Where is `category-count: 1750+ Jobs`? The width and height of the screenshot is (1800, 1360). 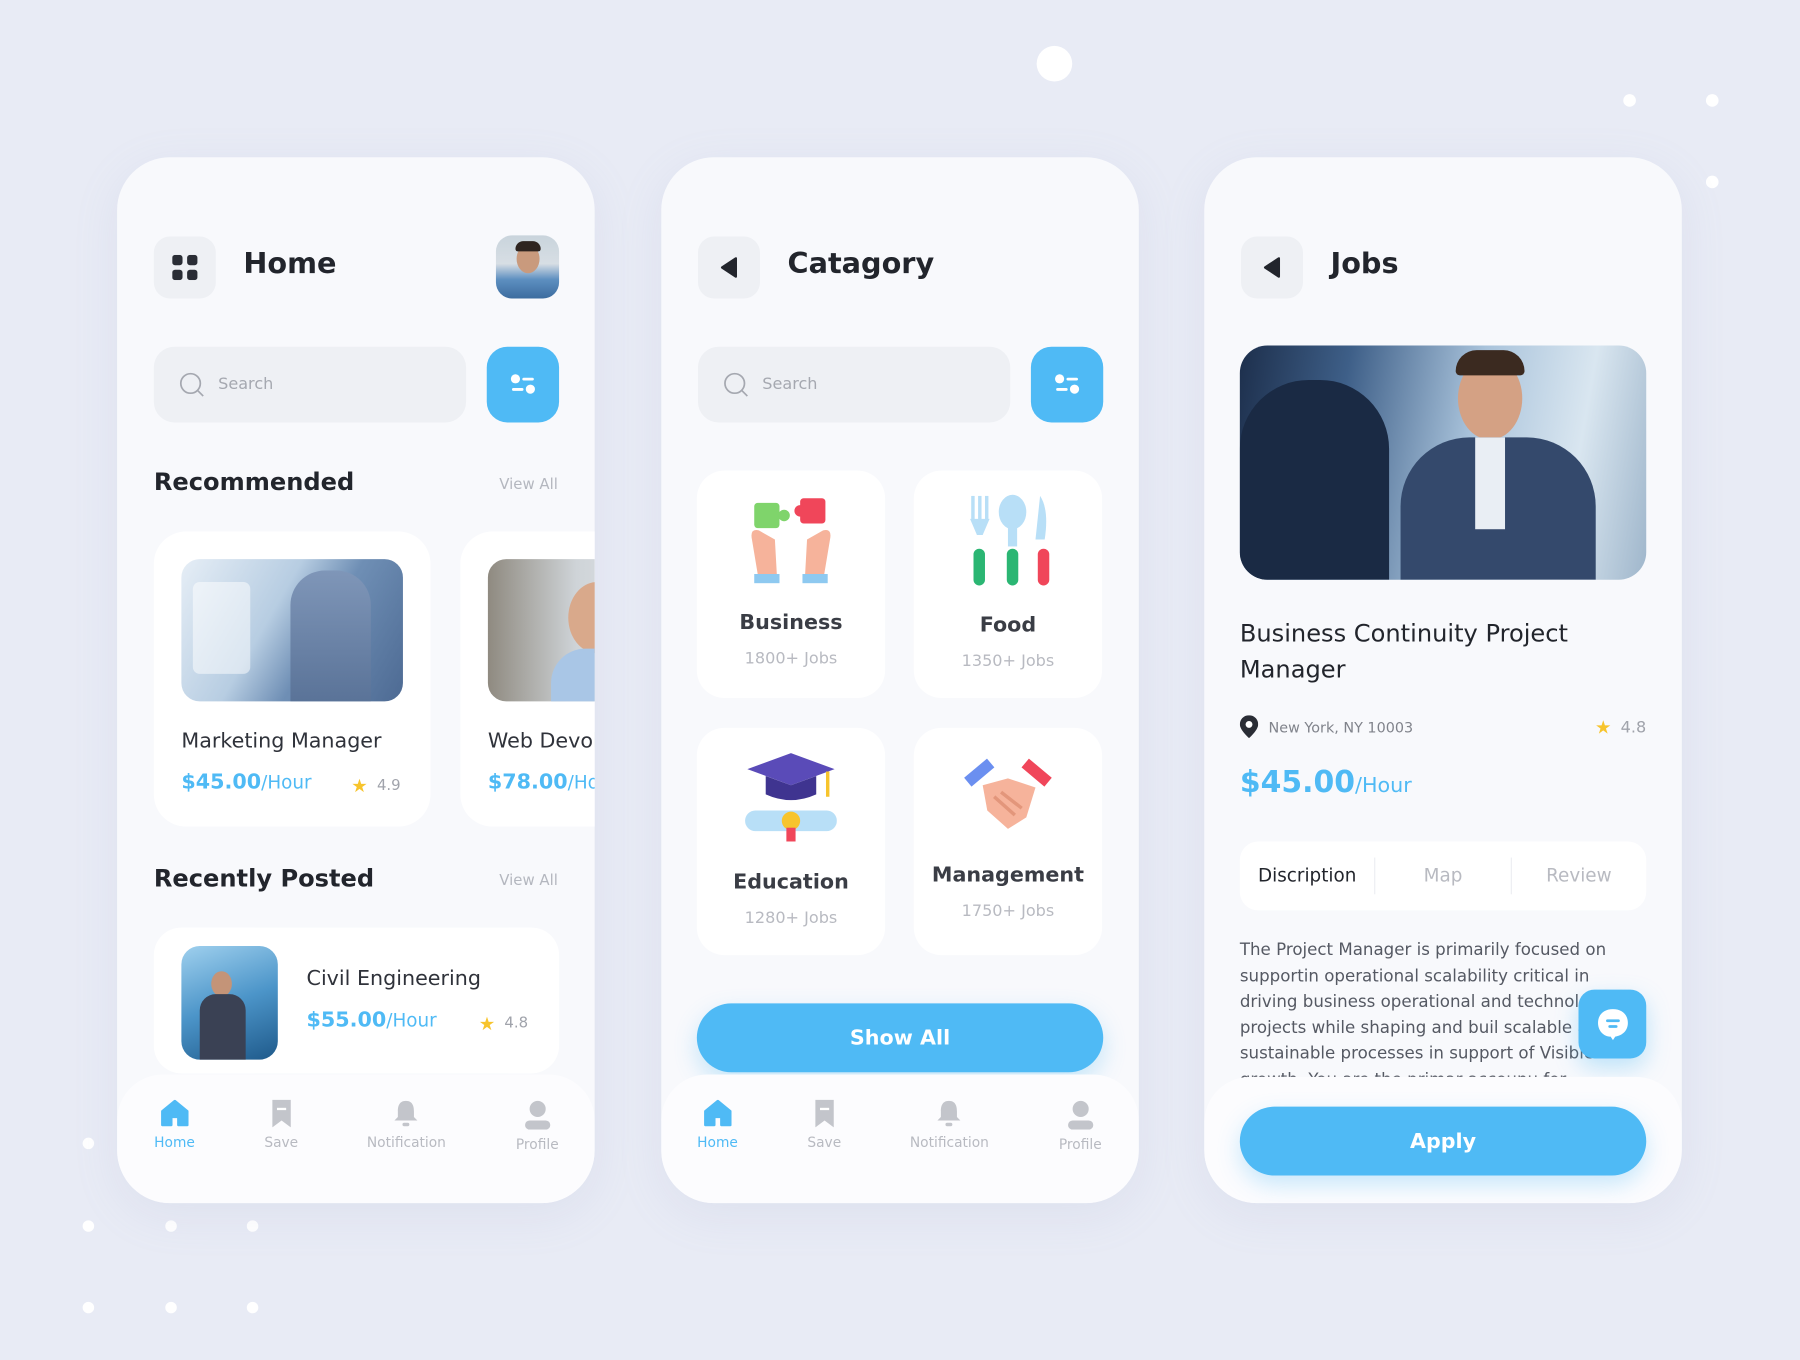
category-count: 1750+ Jobs is located at coordinates (1008, 911).